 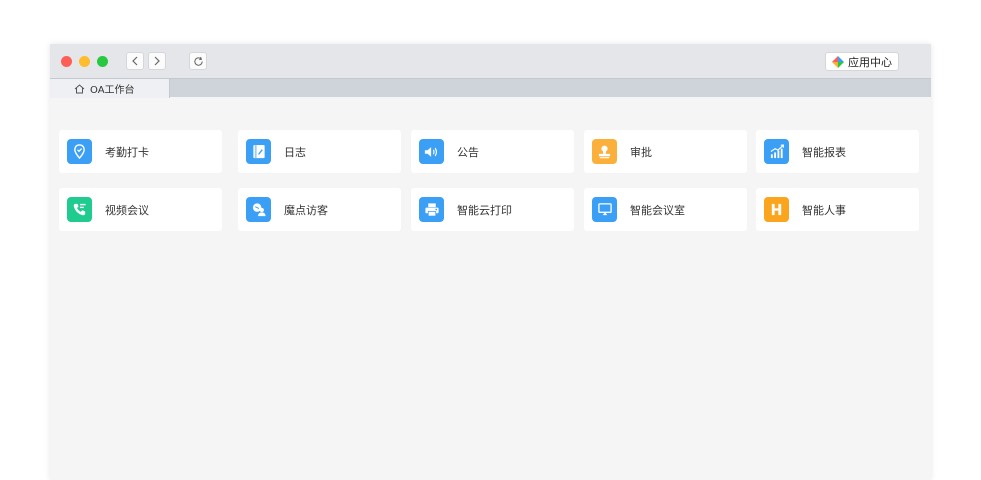 What do you see at coordinates (657, 210) in the screenshot?
I see `app-label: 智能会议室` at bounding box center [657, 210].